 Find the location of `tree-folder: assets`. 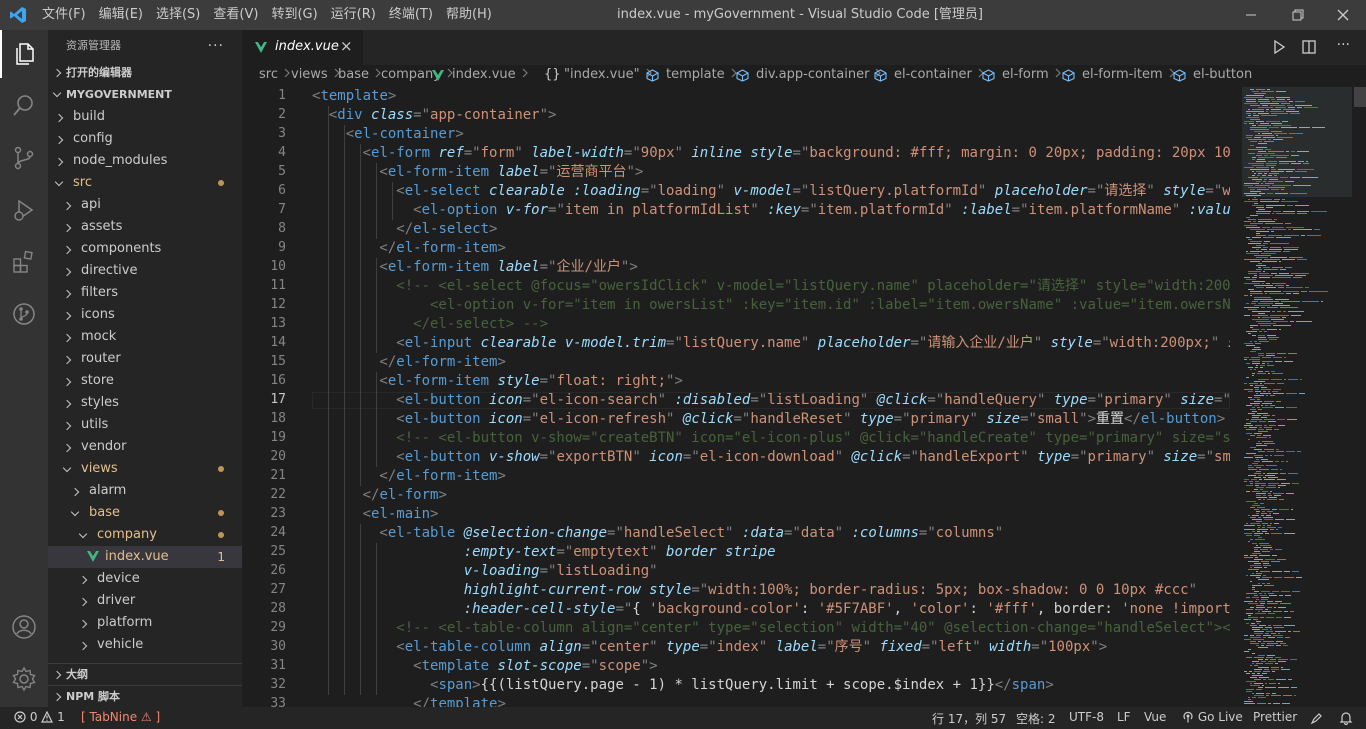

tree-folder: assets is located at coordinates (145, 227).